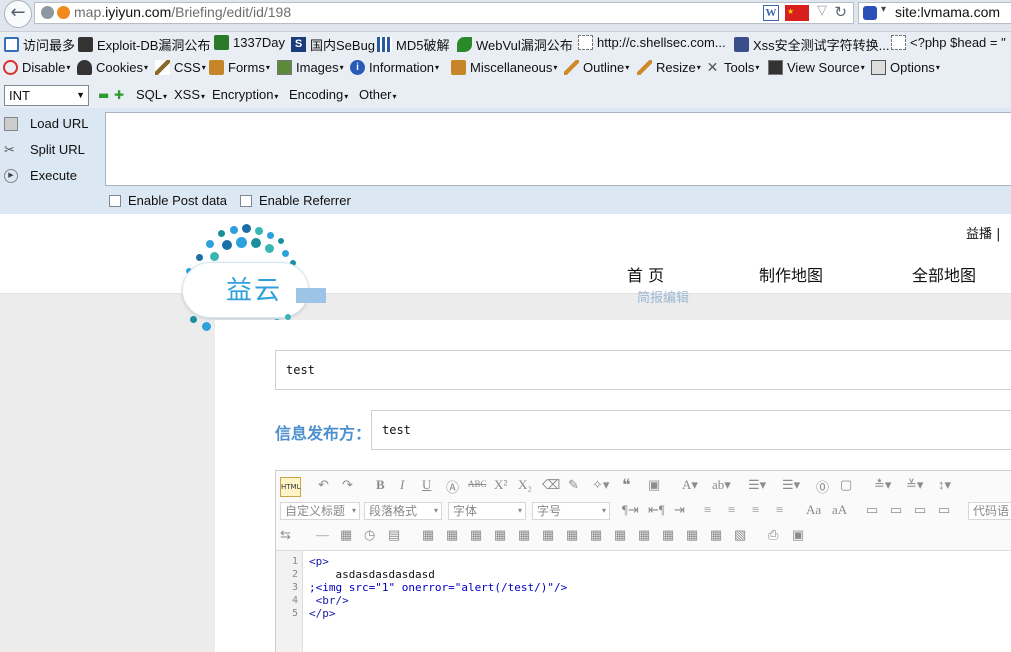 The height and width of the screenshot is (652, 1011). Describe the element at coordinates (249, 42) in the screenshot. I see `bookmark-item: 1337Day` at that location.